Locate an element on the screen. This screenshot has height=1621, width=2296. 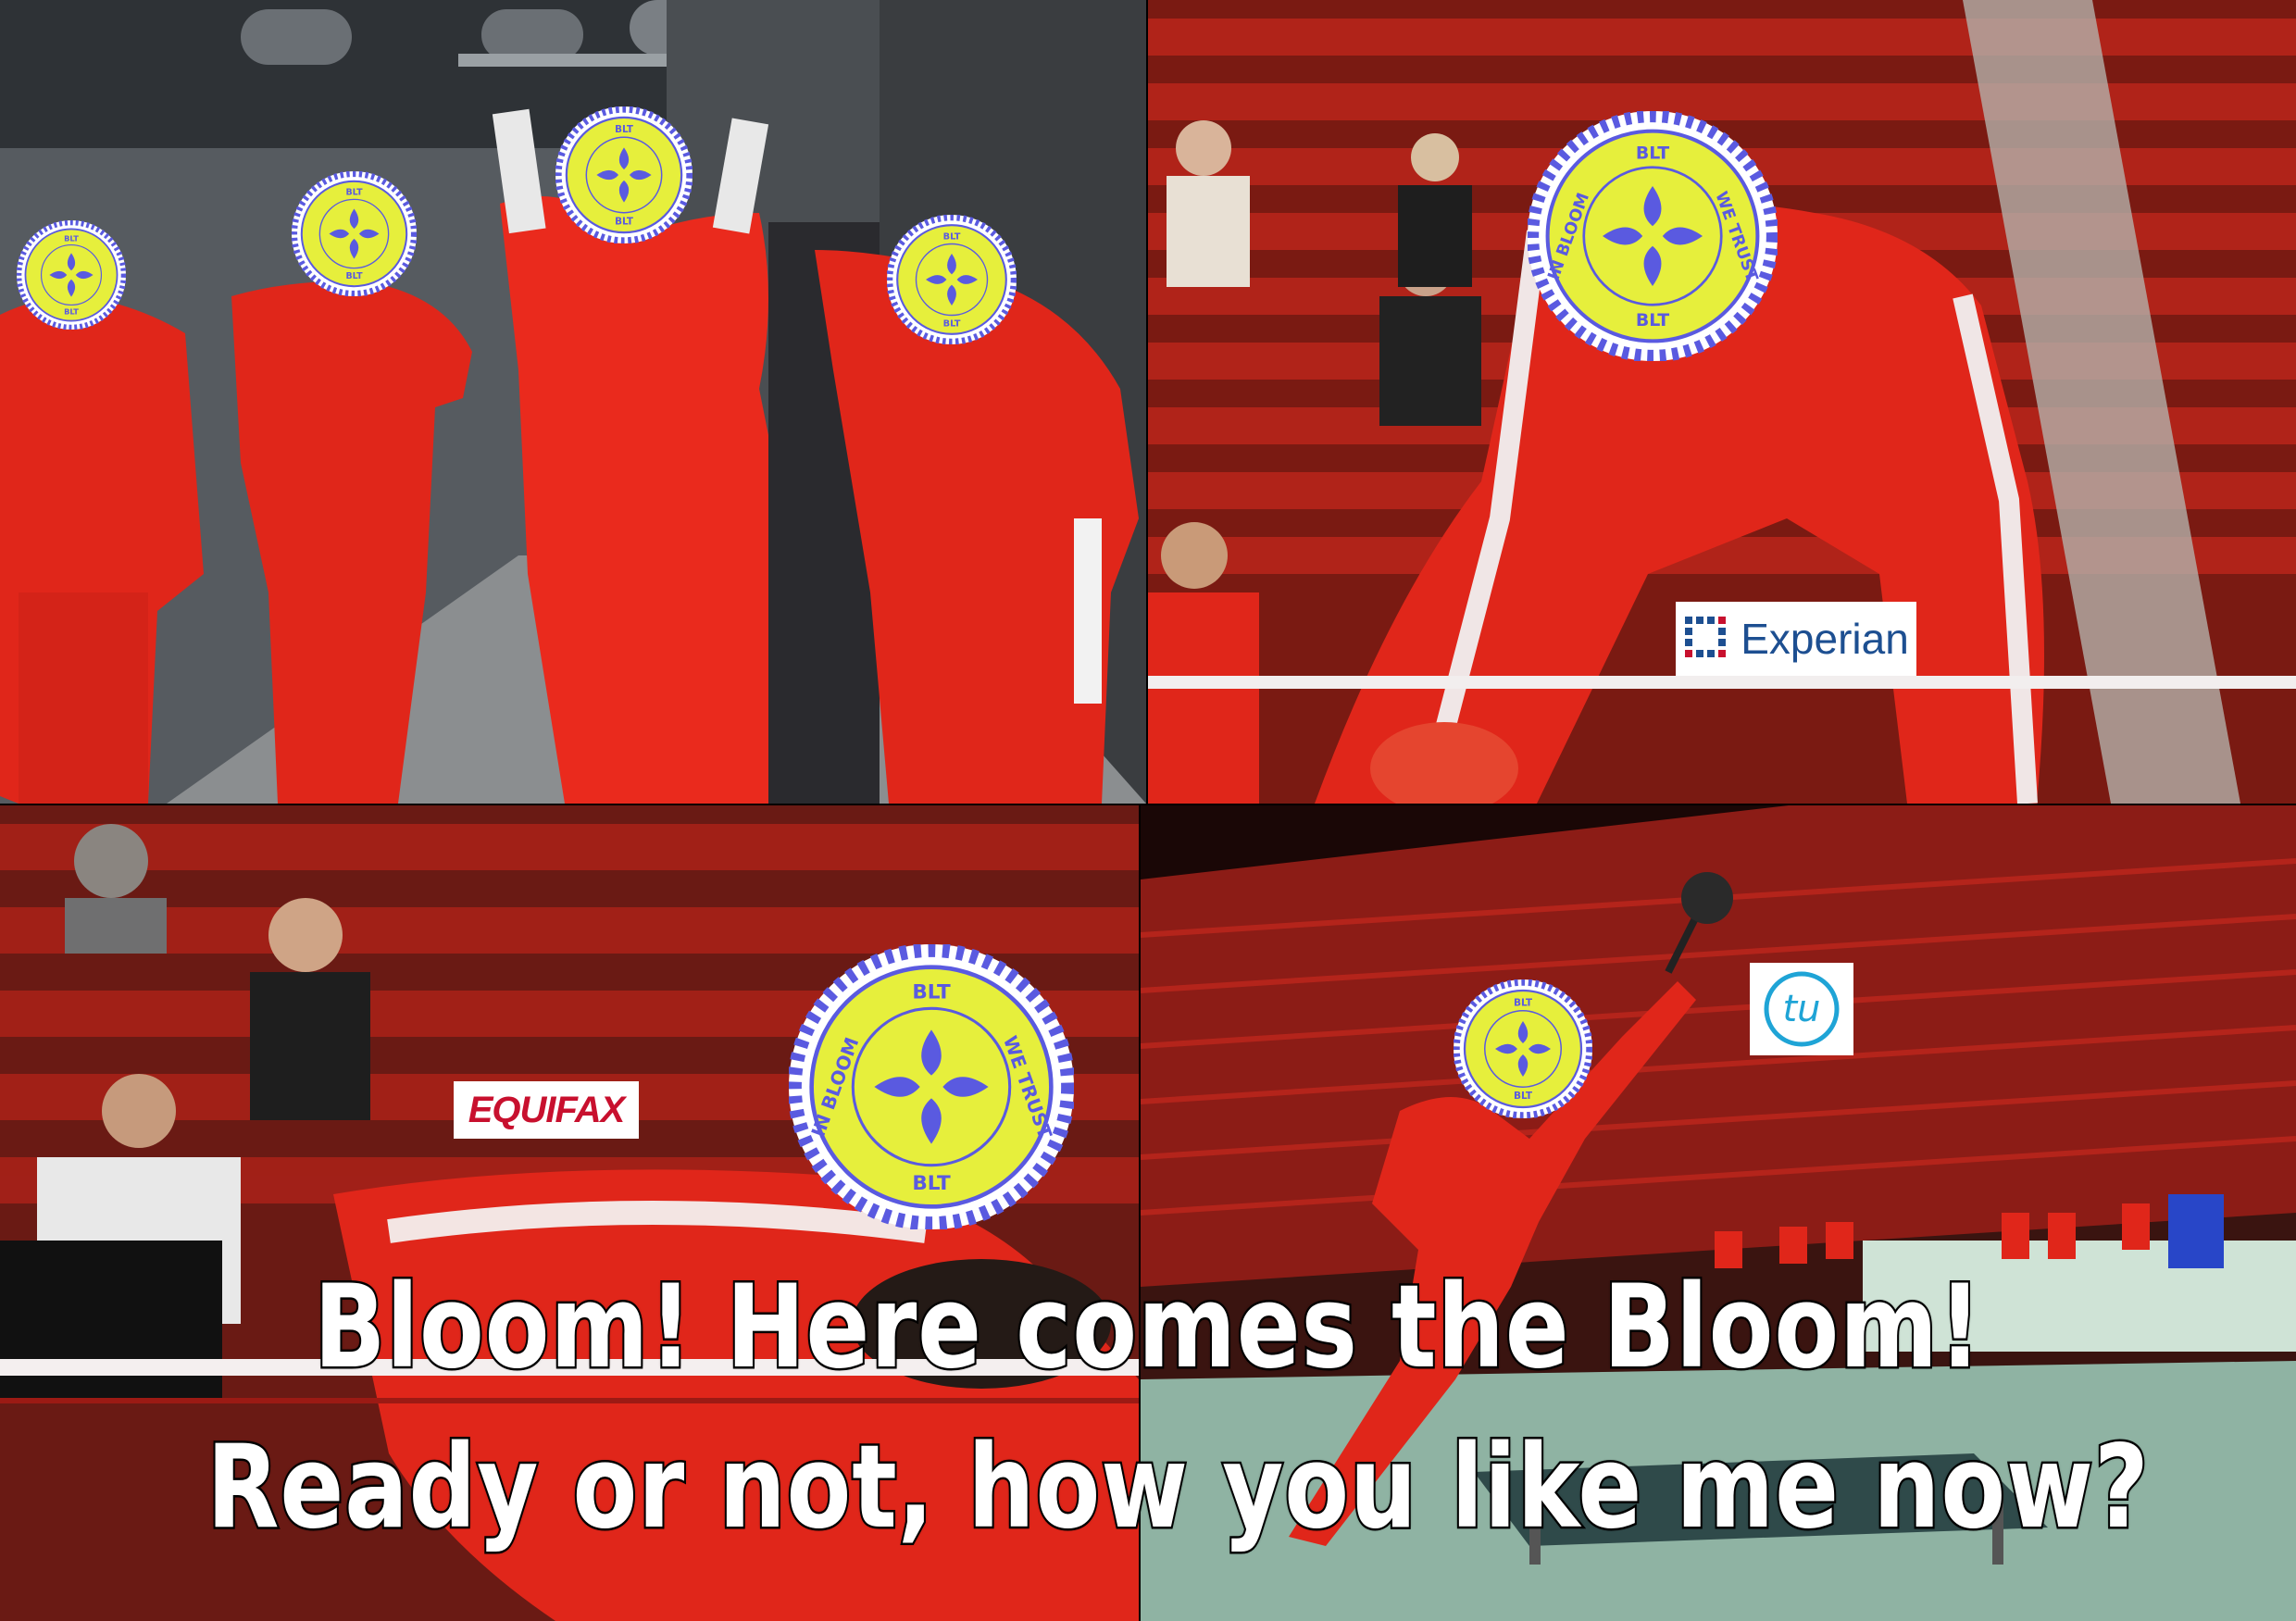
experian-wordmark: Experian is located at coordinates (1825, 639).